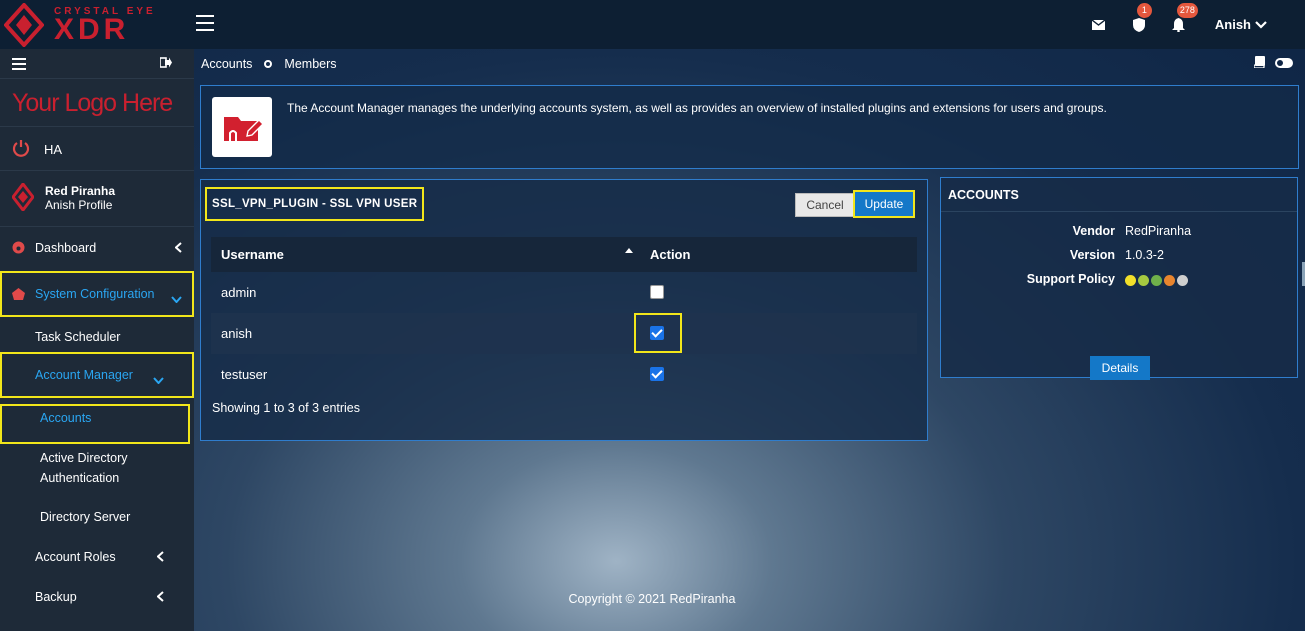 The width and height of the screenshot is (1305, 631). I want to click on sidebar-item-system-configuration: System Configuration, so click(97, 294).